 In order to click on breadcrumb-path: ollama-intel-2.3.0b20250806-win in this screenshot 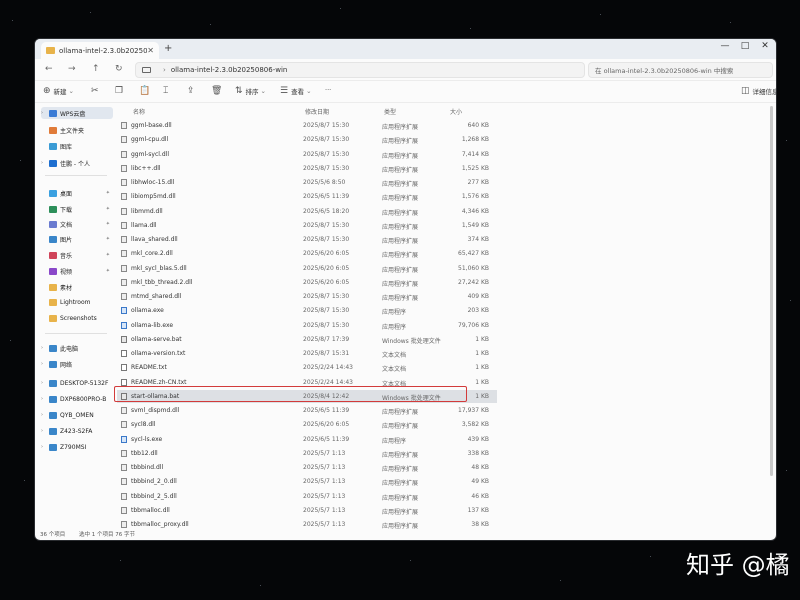, I will do `click(229, 70)`.